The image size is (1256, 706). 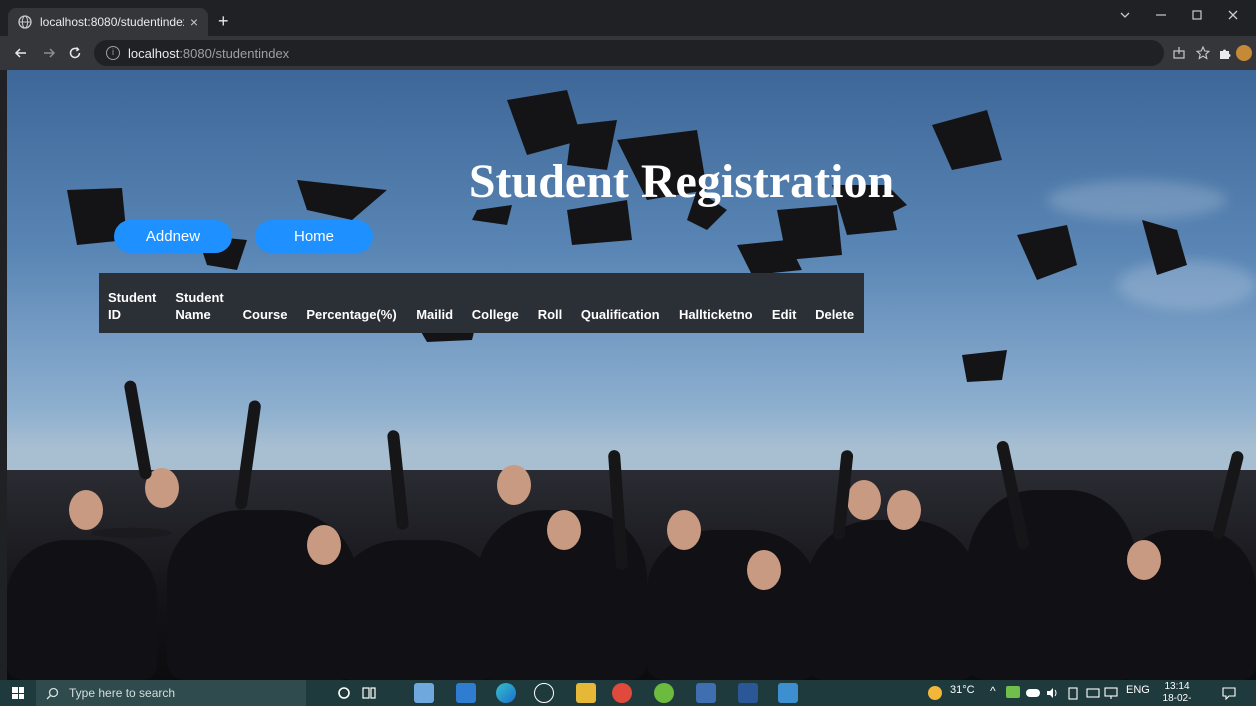 I want to click on start-button, so click(x=18, y=693).